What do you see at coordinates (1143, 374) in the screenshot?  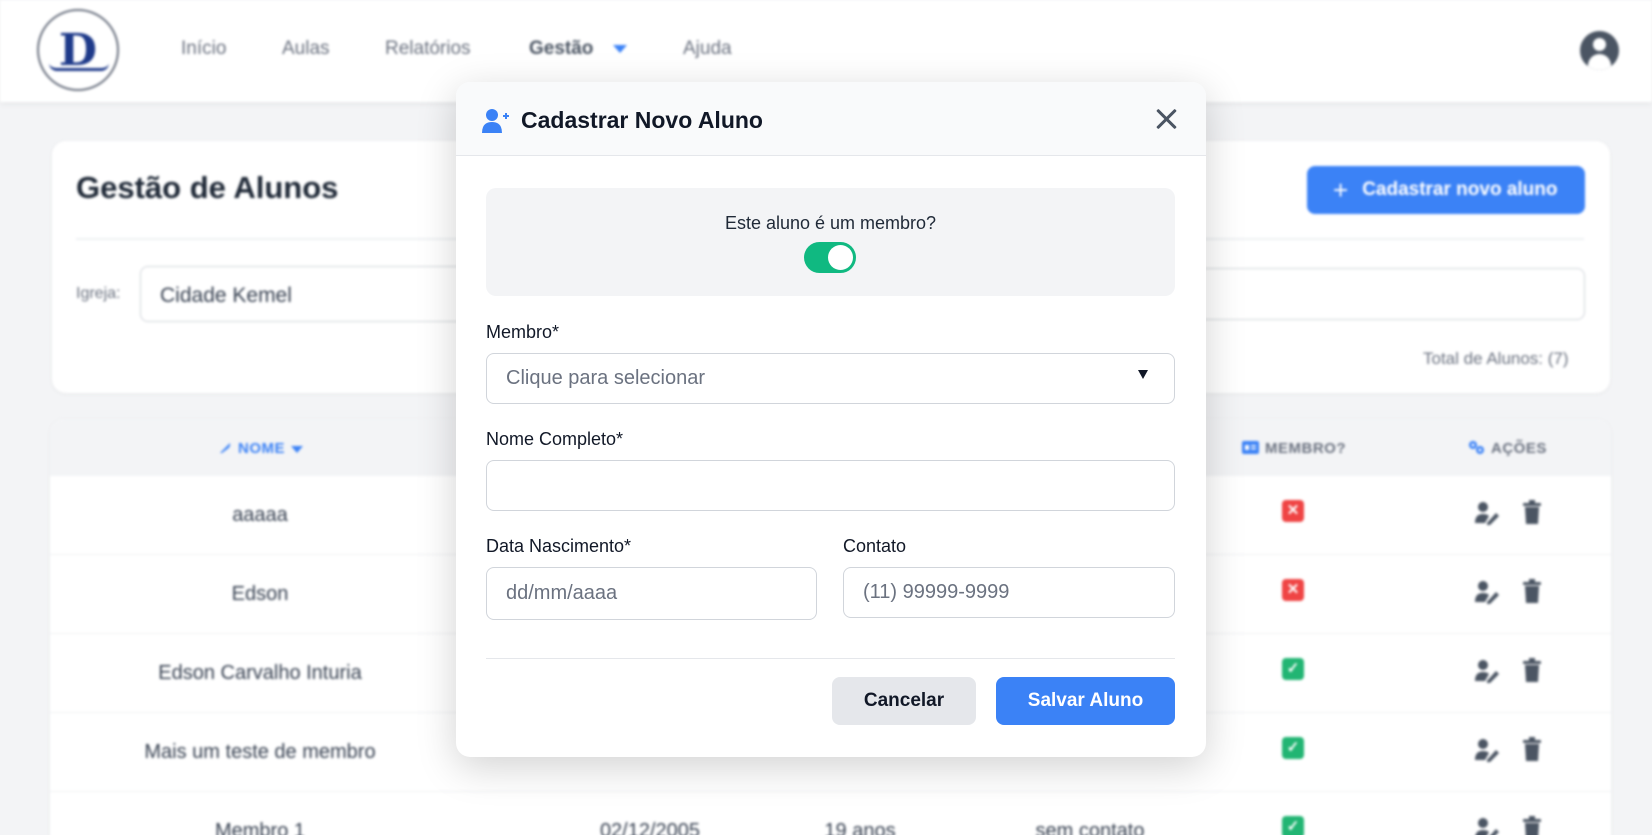 I see `select-arrow-icon` at bounding box center [1143, 374].